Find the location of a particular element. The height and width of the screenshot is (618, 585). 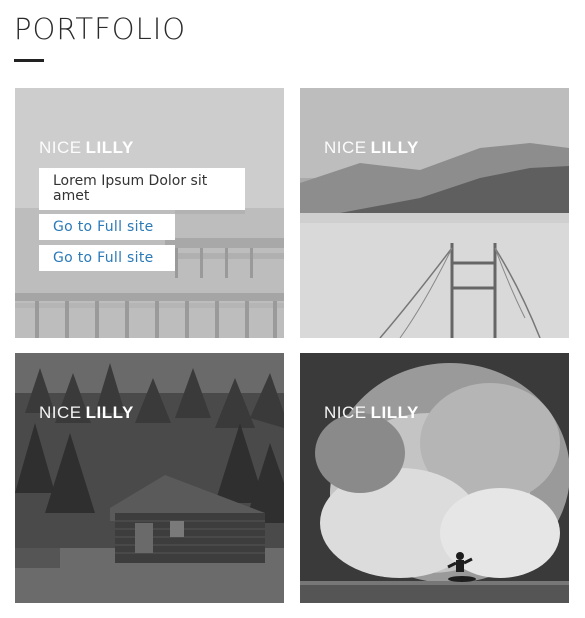

go-to-full-site-link-2: Go to Full site is located at coordinates (107, 258).